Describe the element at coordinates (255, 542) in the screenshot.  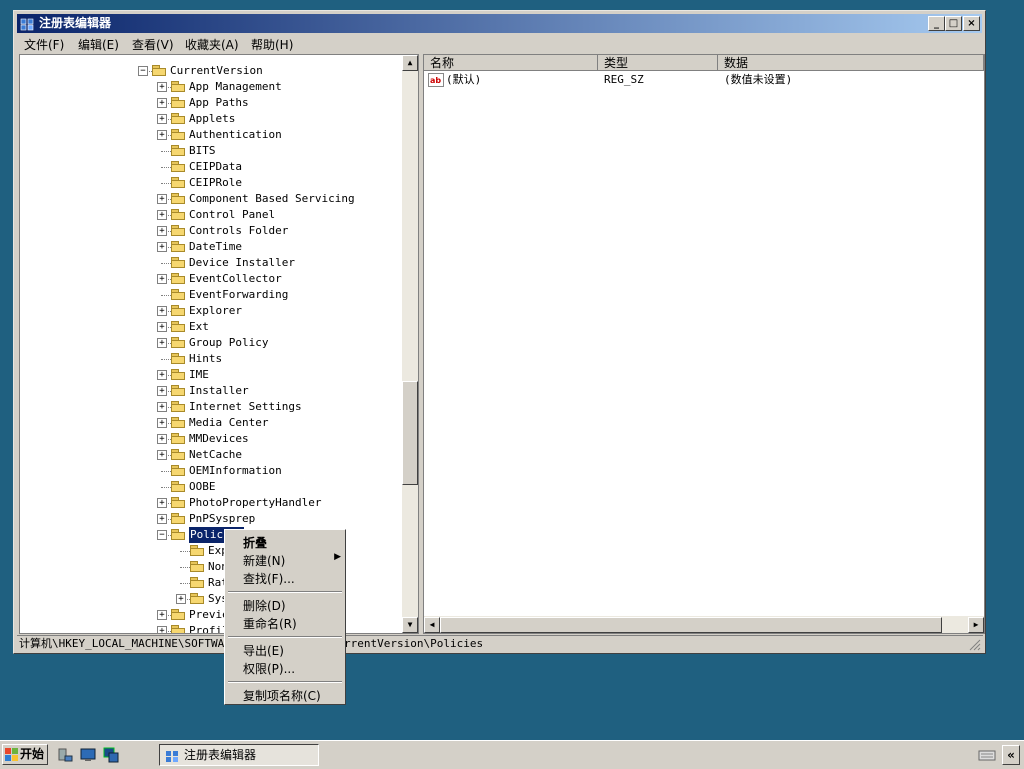
I see `menu-item-collapse: 折叠` at that location.